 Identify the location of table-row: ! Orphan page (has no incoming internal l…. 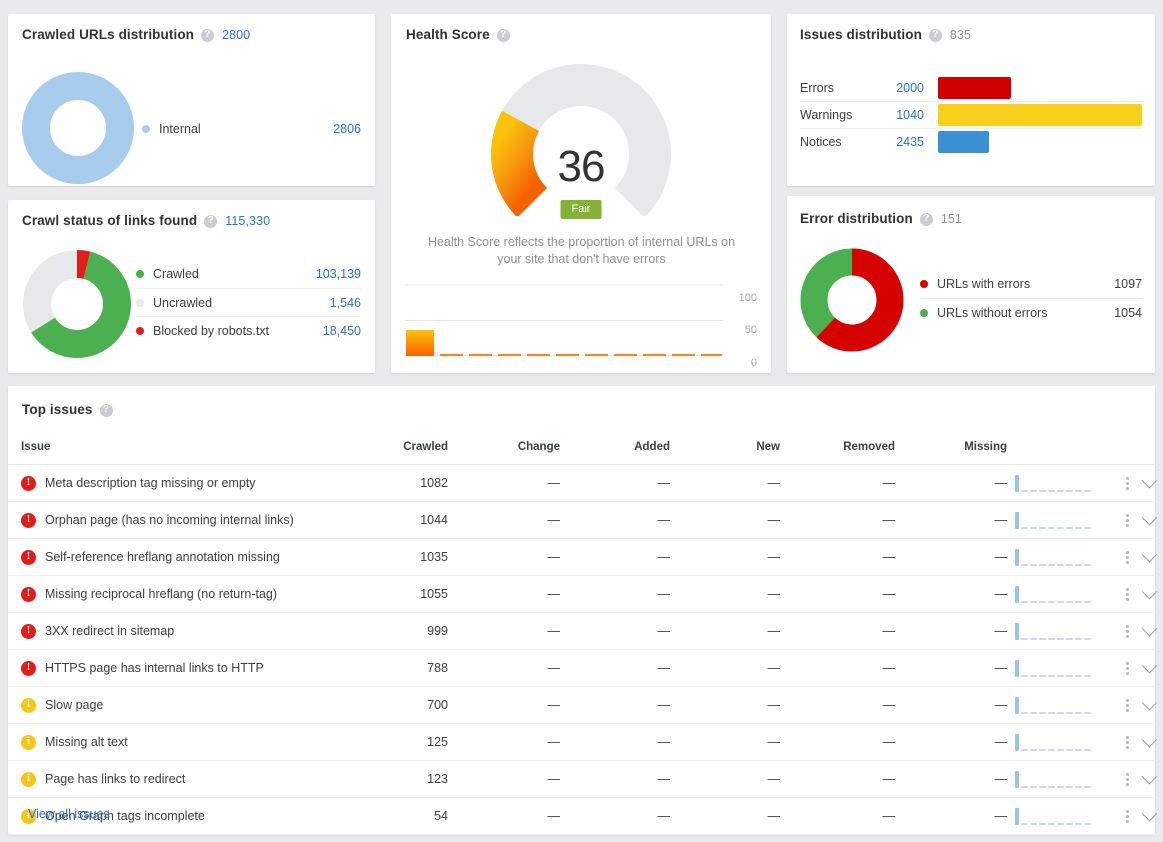
(585, 520).